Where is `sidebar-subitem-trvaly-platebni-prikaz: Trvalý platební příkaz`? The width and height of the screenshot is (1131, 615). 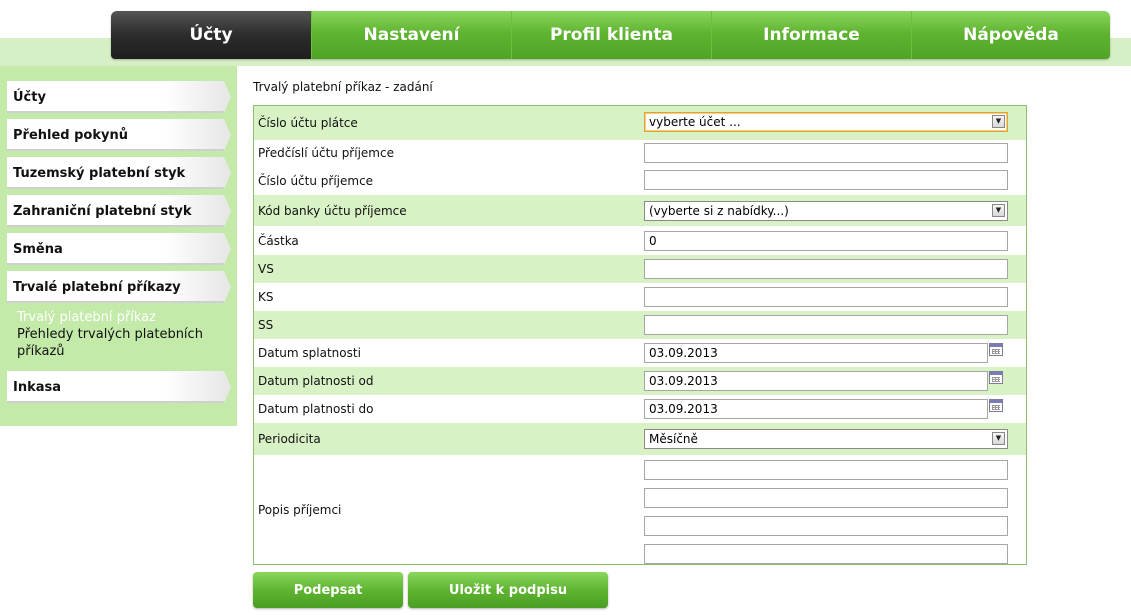 sidebar-subitem-trvaly-platebni-prikaz: Trvalý platební příkaz is located at coordinates (117, 317).